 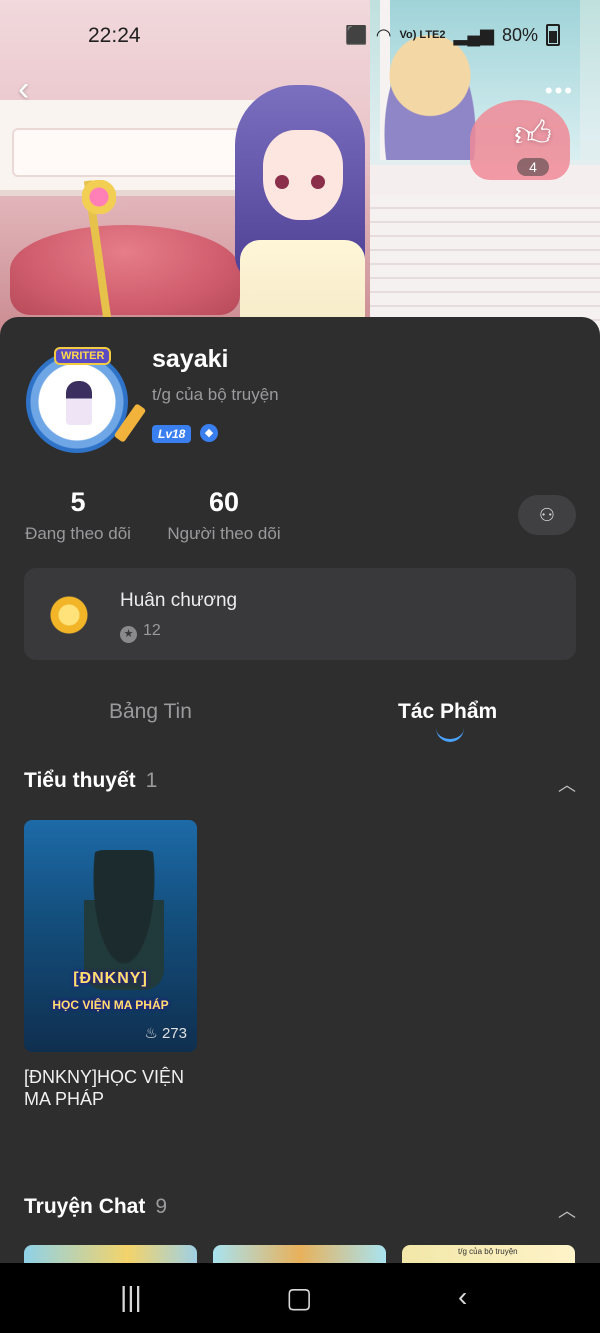 I want to click on cover-likes: ♨ 273, so click(x=165, y=1033).